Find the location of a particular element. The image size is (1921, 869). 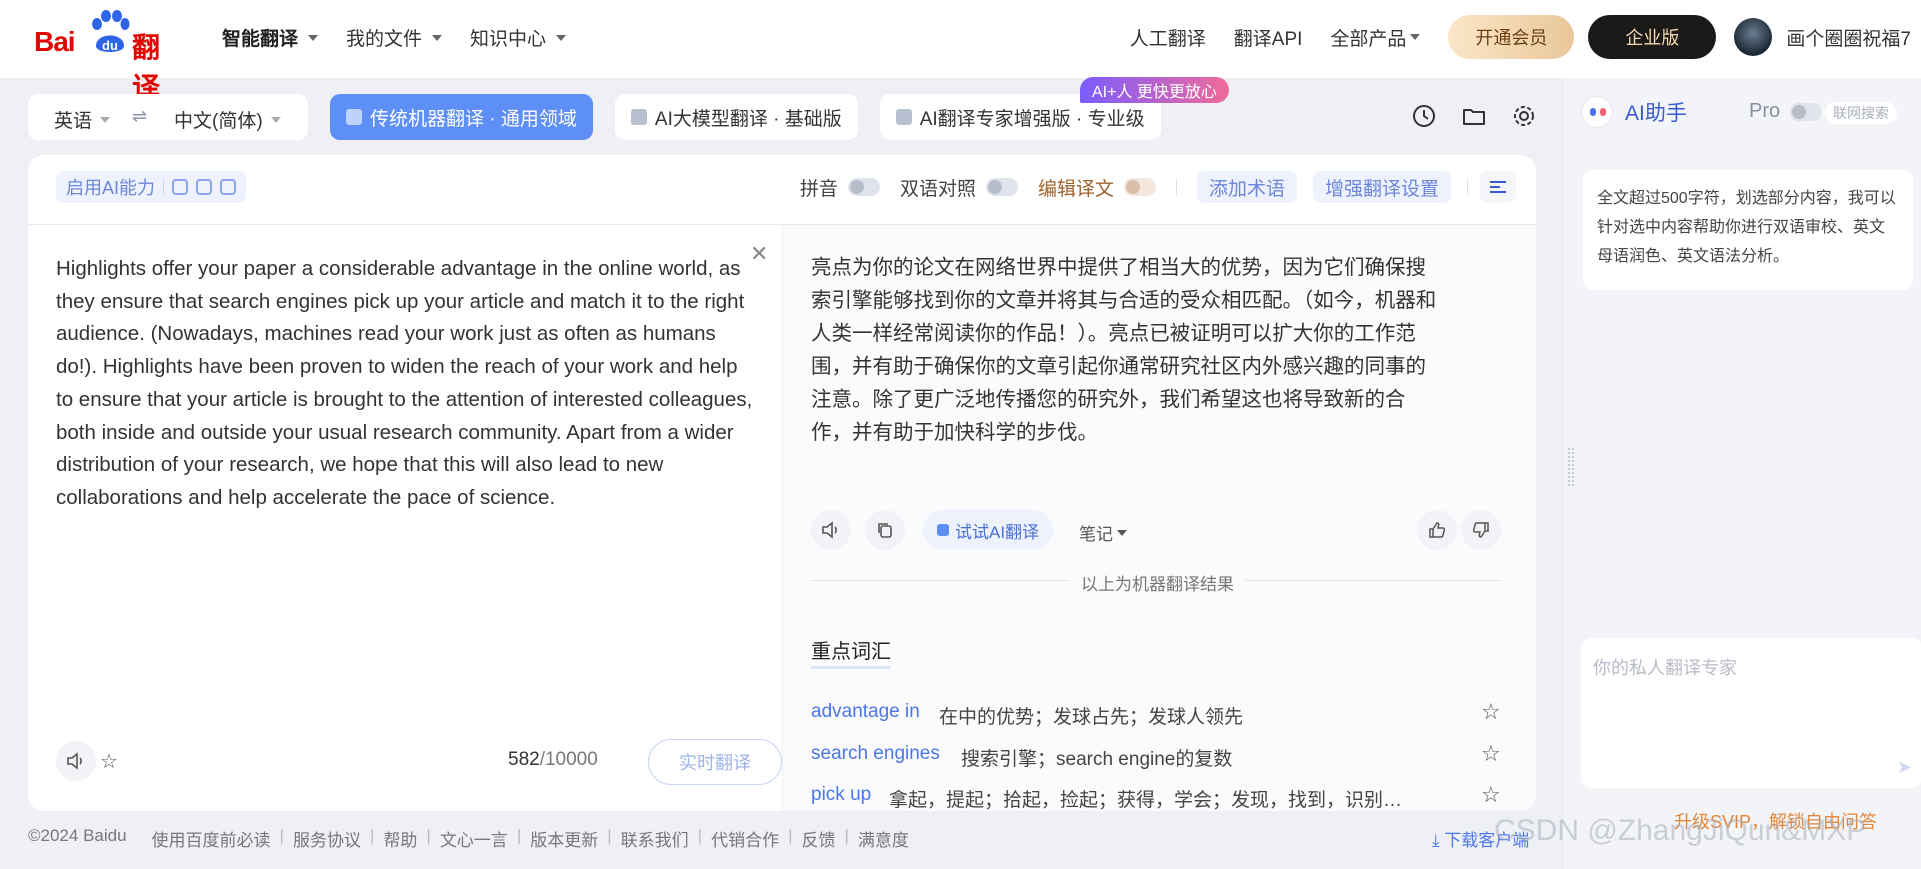

footer-link: 联系我们 is located at coordinates (655, 838).